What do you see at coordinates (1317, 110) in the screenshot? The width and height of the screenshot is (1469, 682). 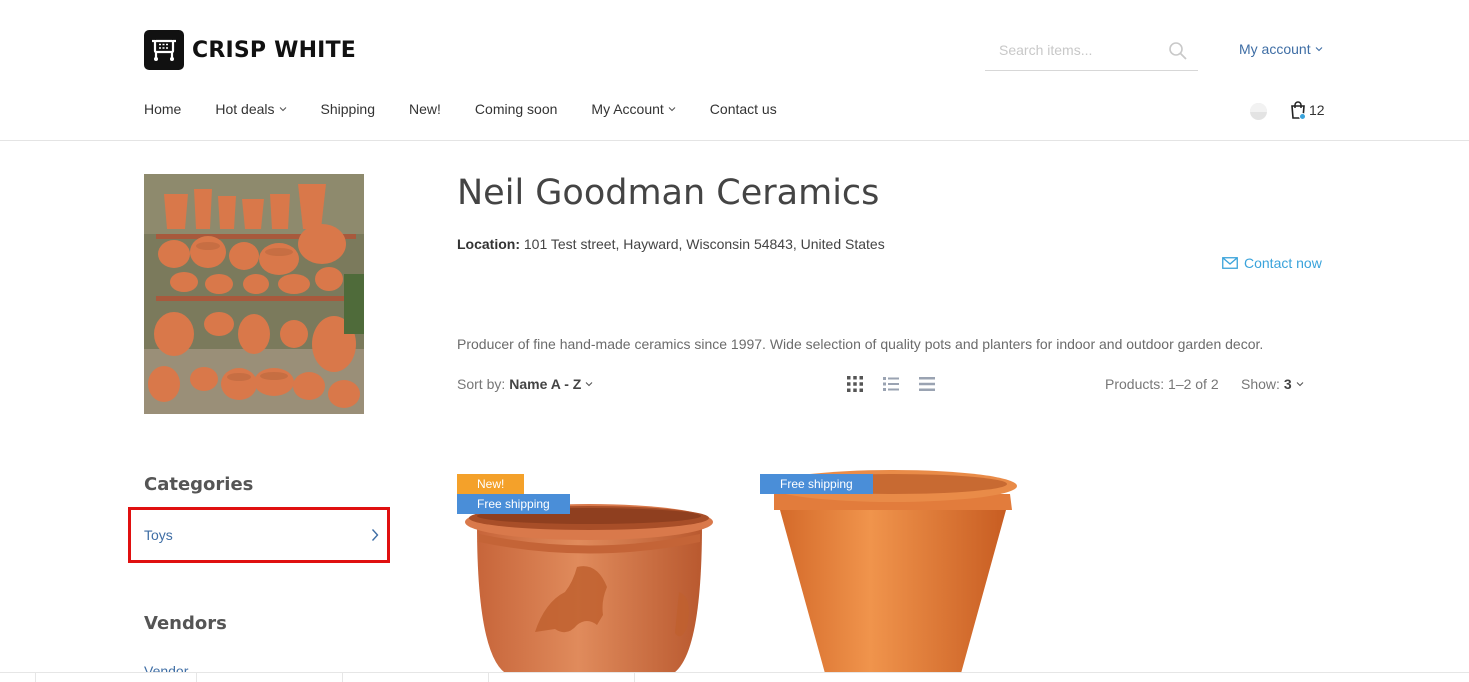 I see `cart-count: 12` at bounding box center [1317, 110].